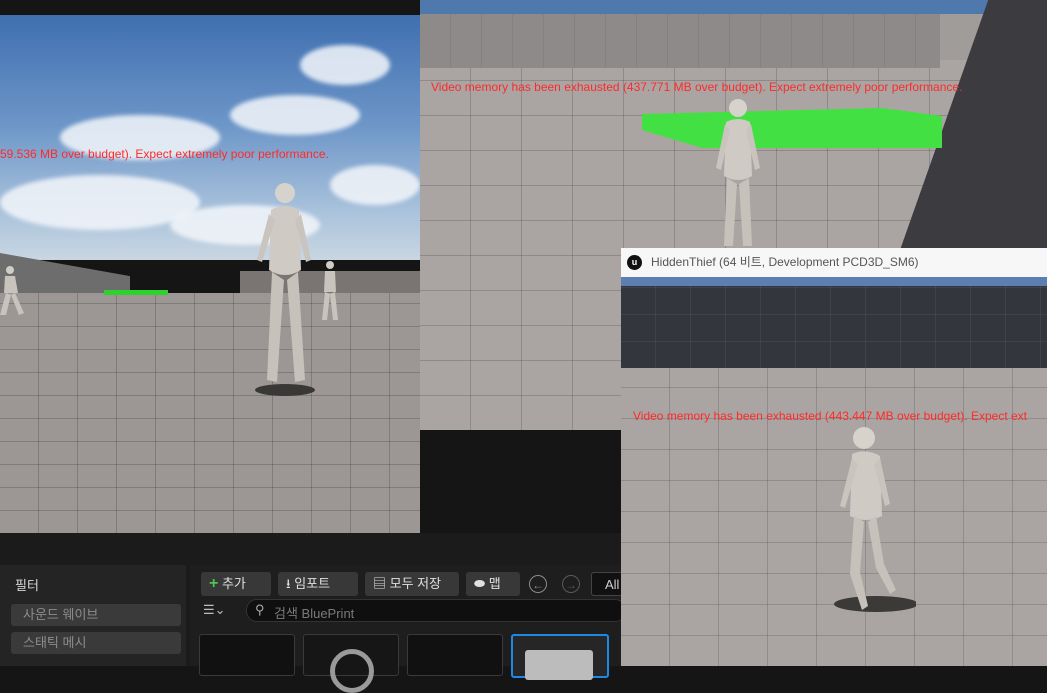 Image resolution: width=1047 pixels, height=693 pixels. What do you see at coordinates (571, 584) in the screenshot?
I see `forward-arrow-icon: →` at bounding box center [571, 584].